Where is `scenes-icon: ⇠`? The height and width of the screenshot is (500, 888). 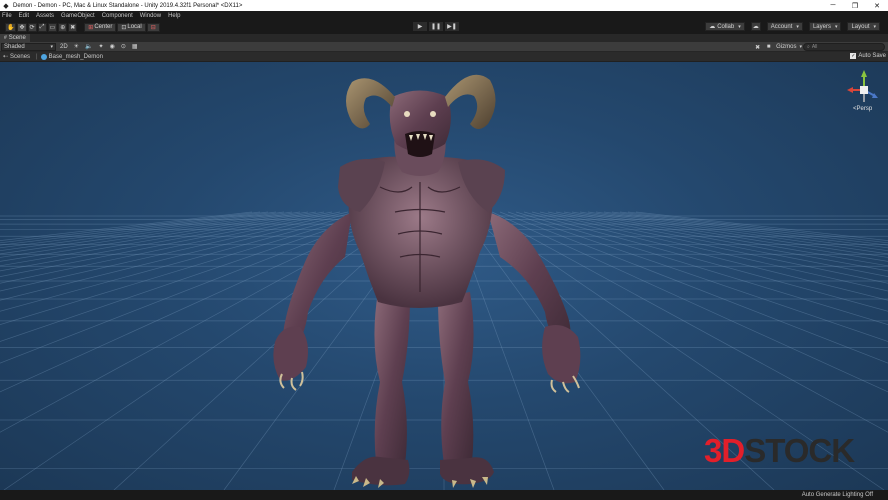 scenes-icon: ⇠ is located at coordinates (6, 57).